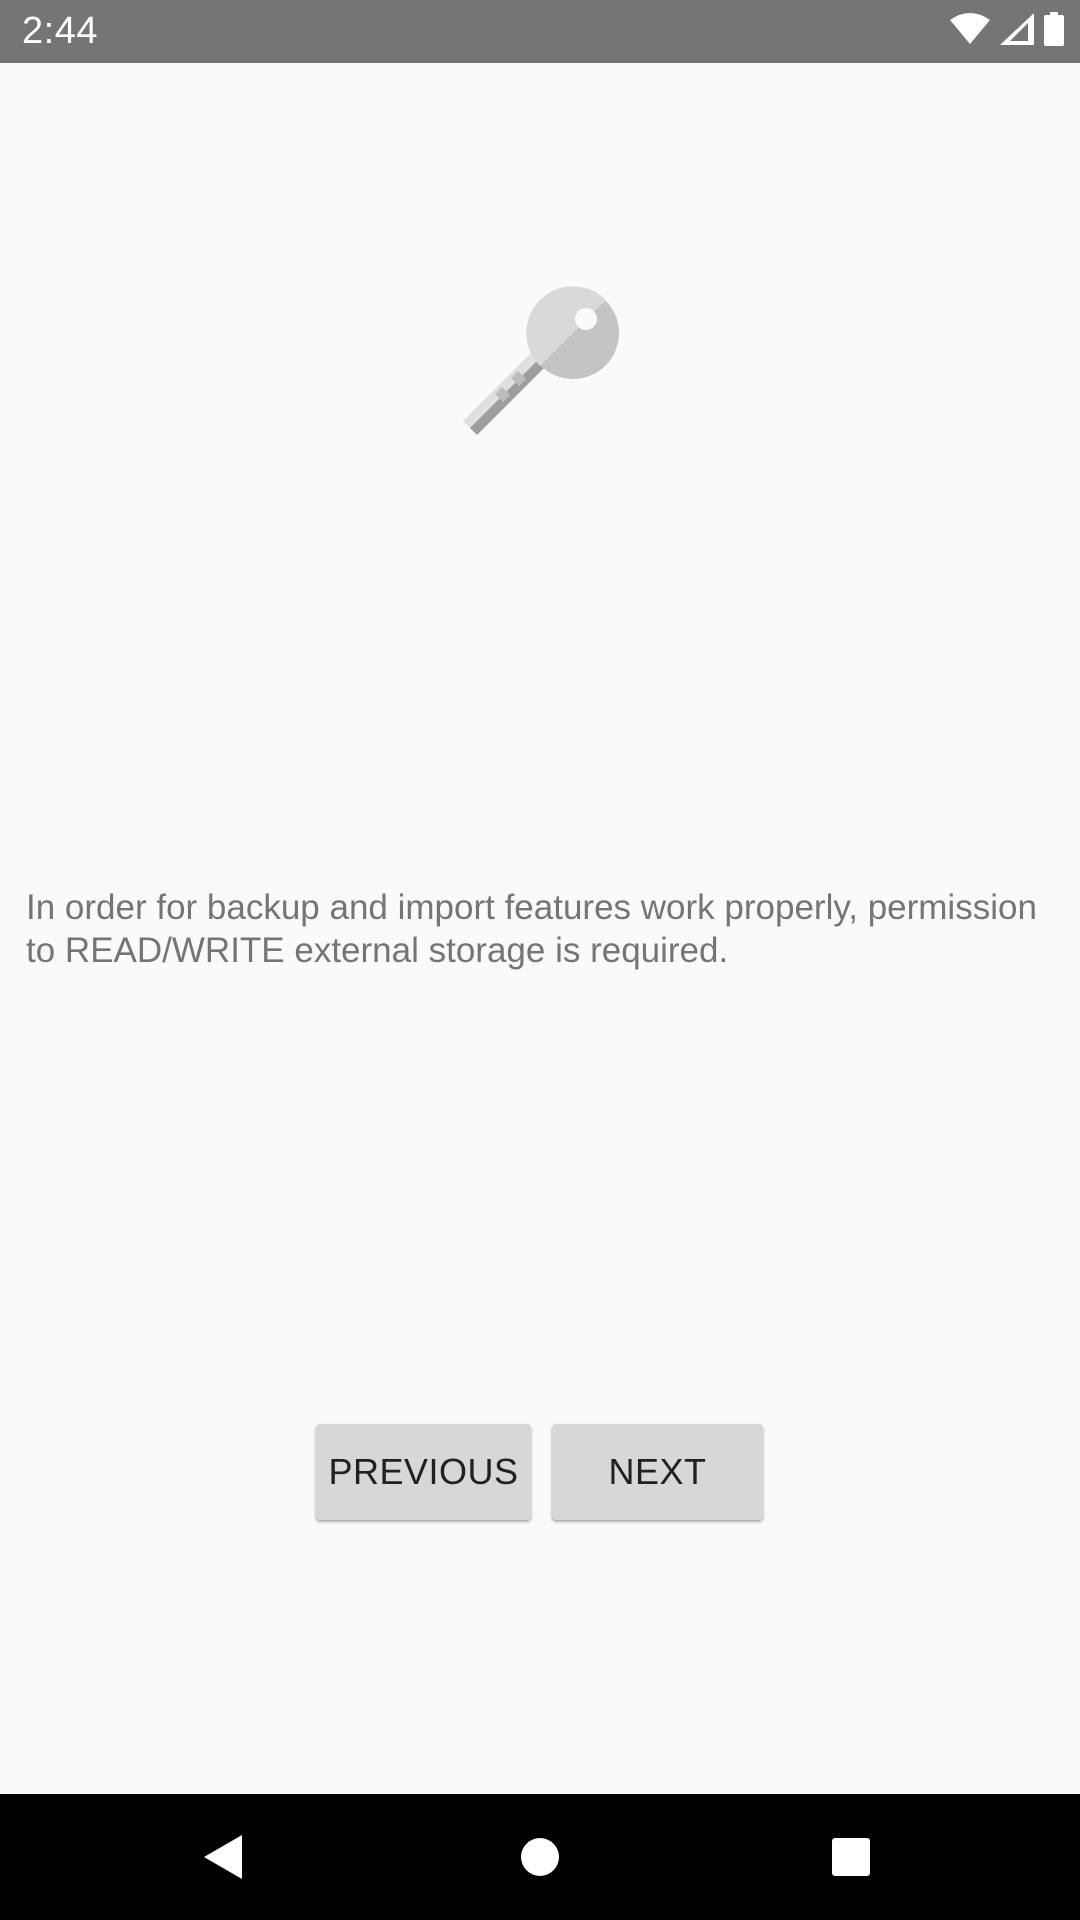 Image resolution: width=1080 pixels, height=1920 pixels. What do you see at coordinates (224, 1857) in the screenshot?
I see `back-icon` at bounding box center [224, 1857].